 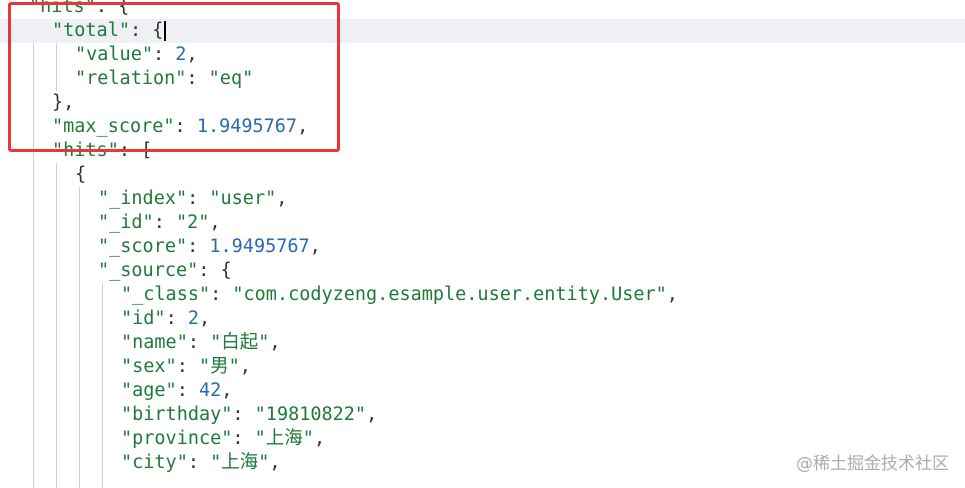 I want to click on json-string: "user", so click(x=243, y=198).